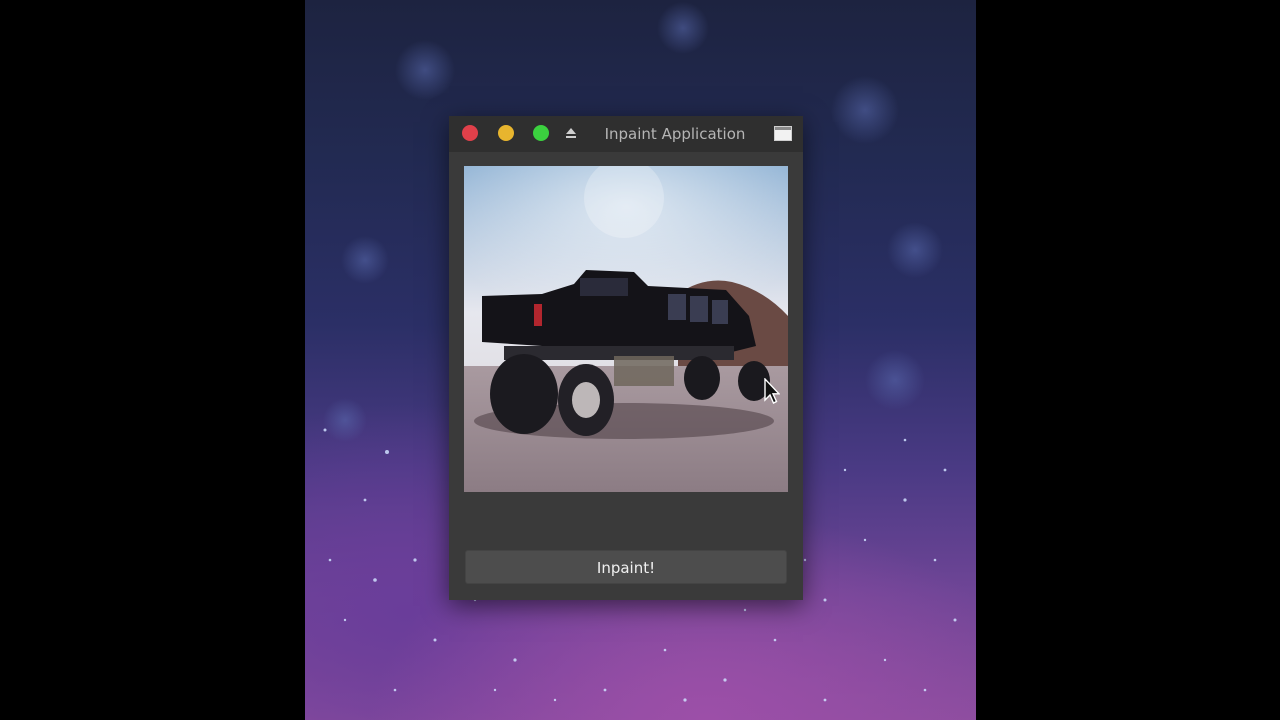 The width and height of the screenshot is (1280, 720). What do you see at coordinates (571, 133) in the screenshot?
I see `eject-icon` at bounding box center [571, 133].